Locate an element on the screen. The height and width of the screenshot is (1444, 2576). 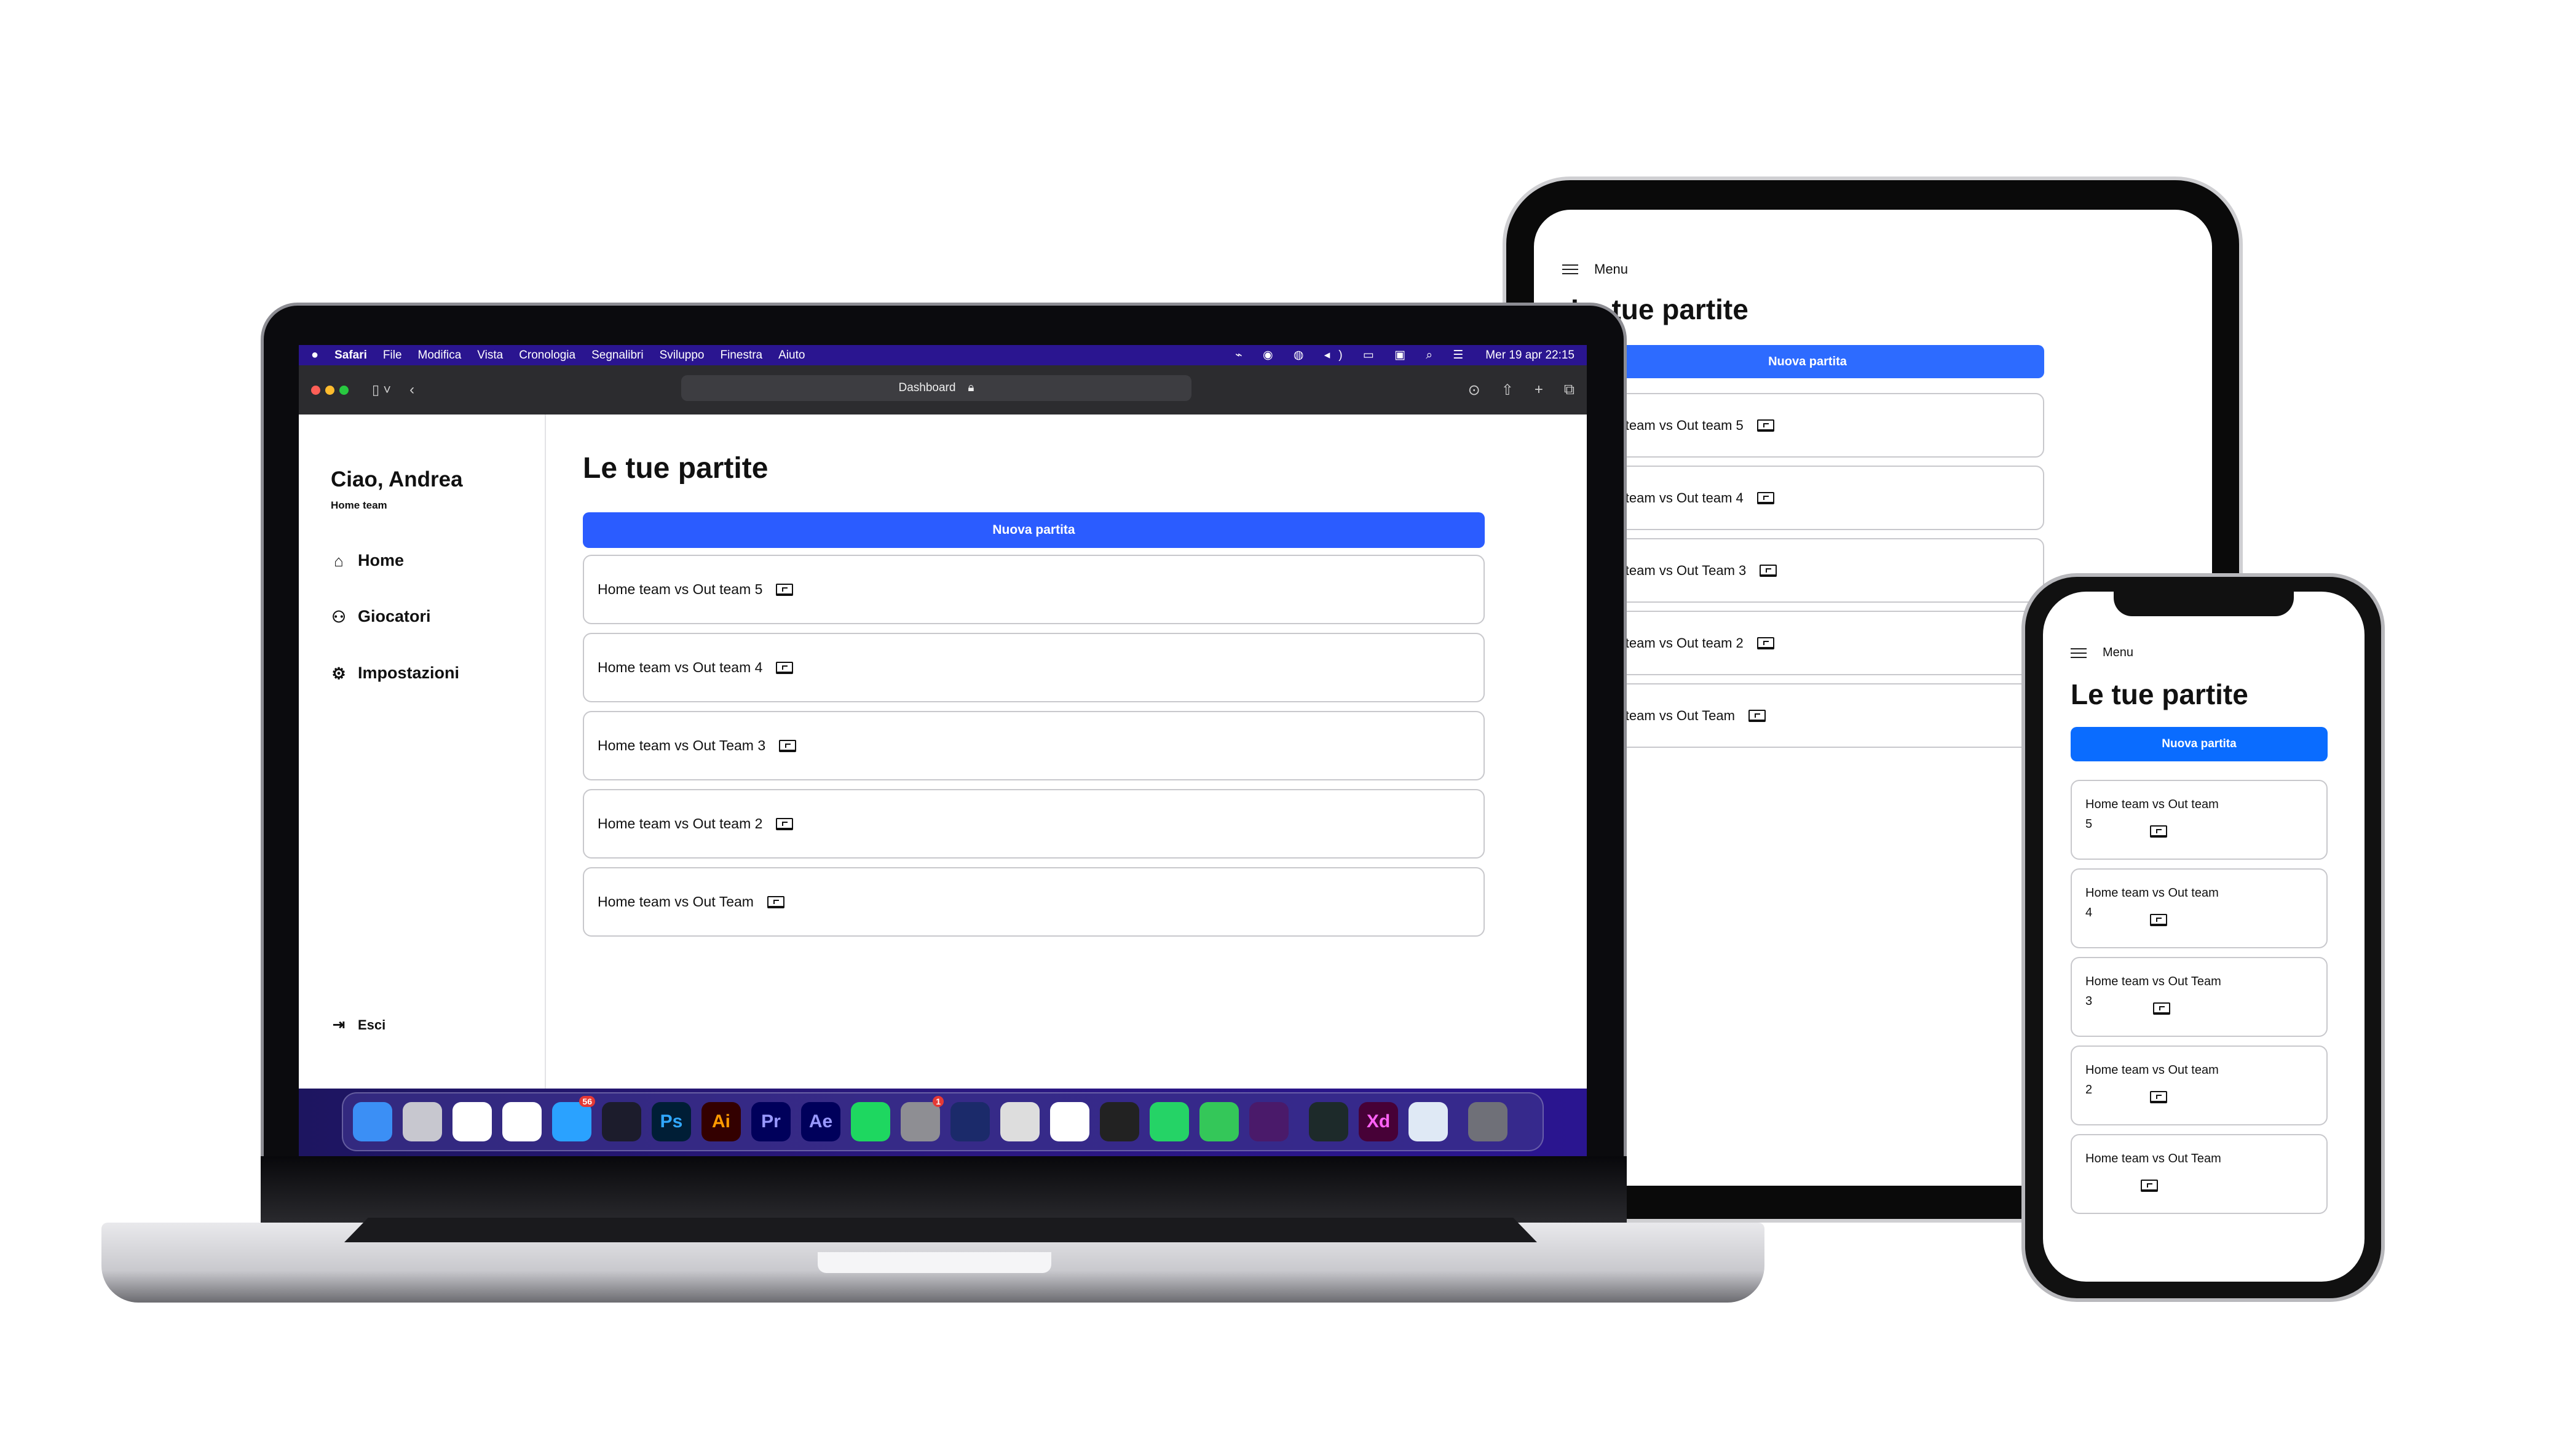
dock-vscode-icon is located at coordinates (1069, 1121).